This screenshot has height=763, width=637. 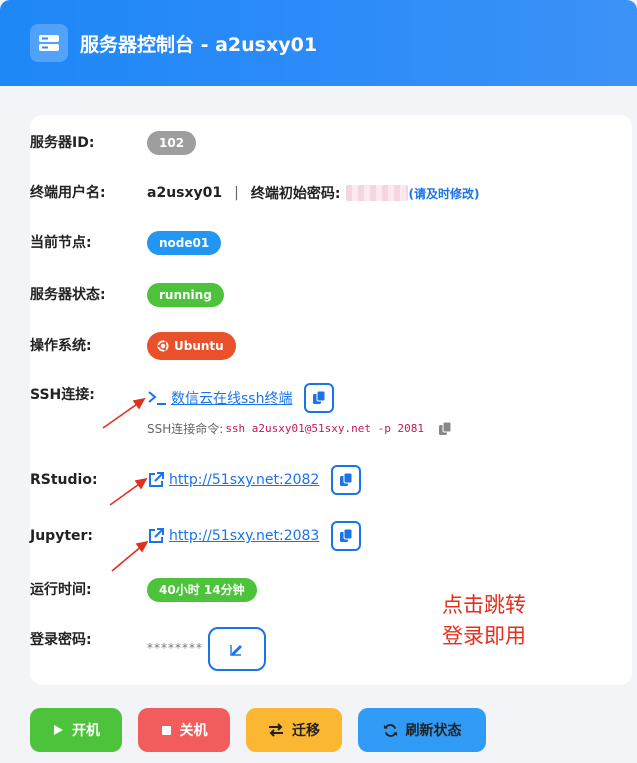 I want to click on terminal-user-value: a2usxy01, so click(x=185, y=193).